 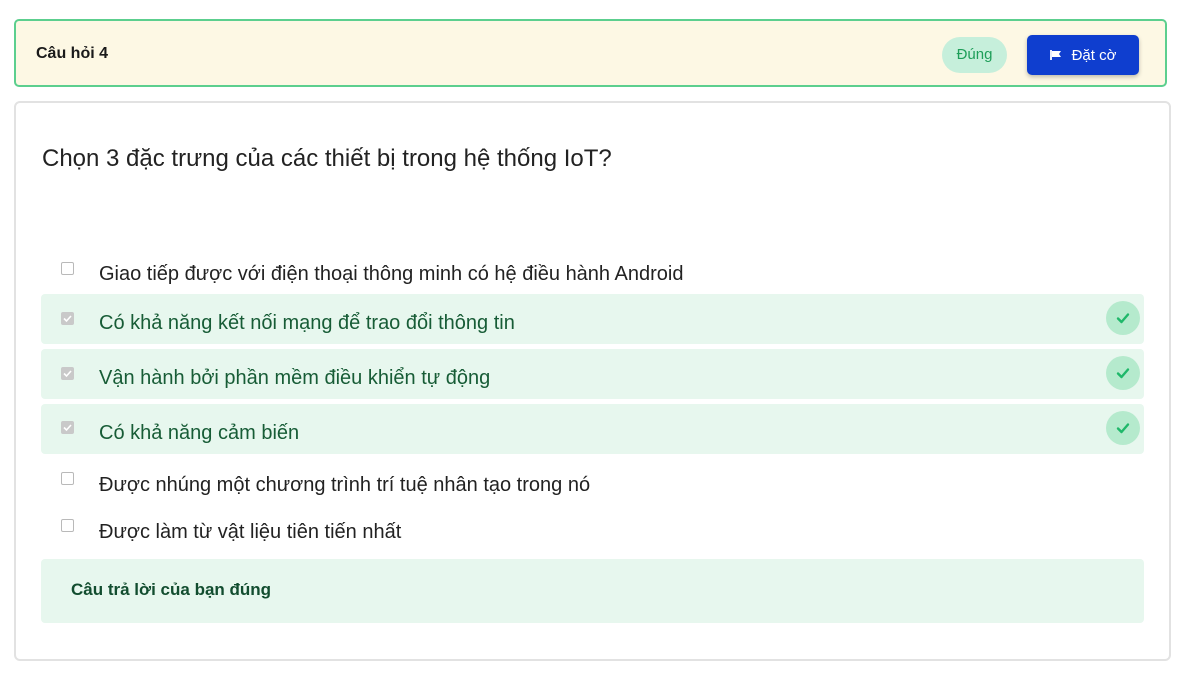 I want to click on flag-question-button: Đặt cờ, so click(x=1083, y=55).